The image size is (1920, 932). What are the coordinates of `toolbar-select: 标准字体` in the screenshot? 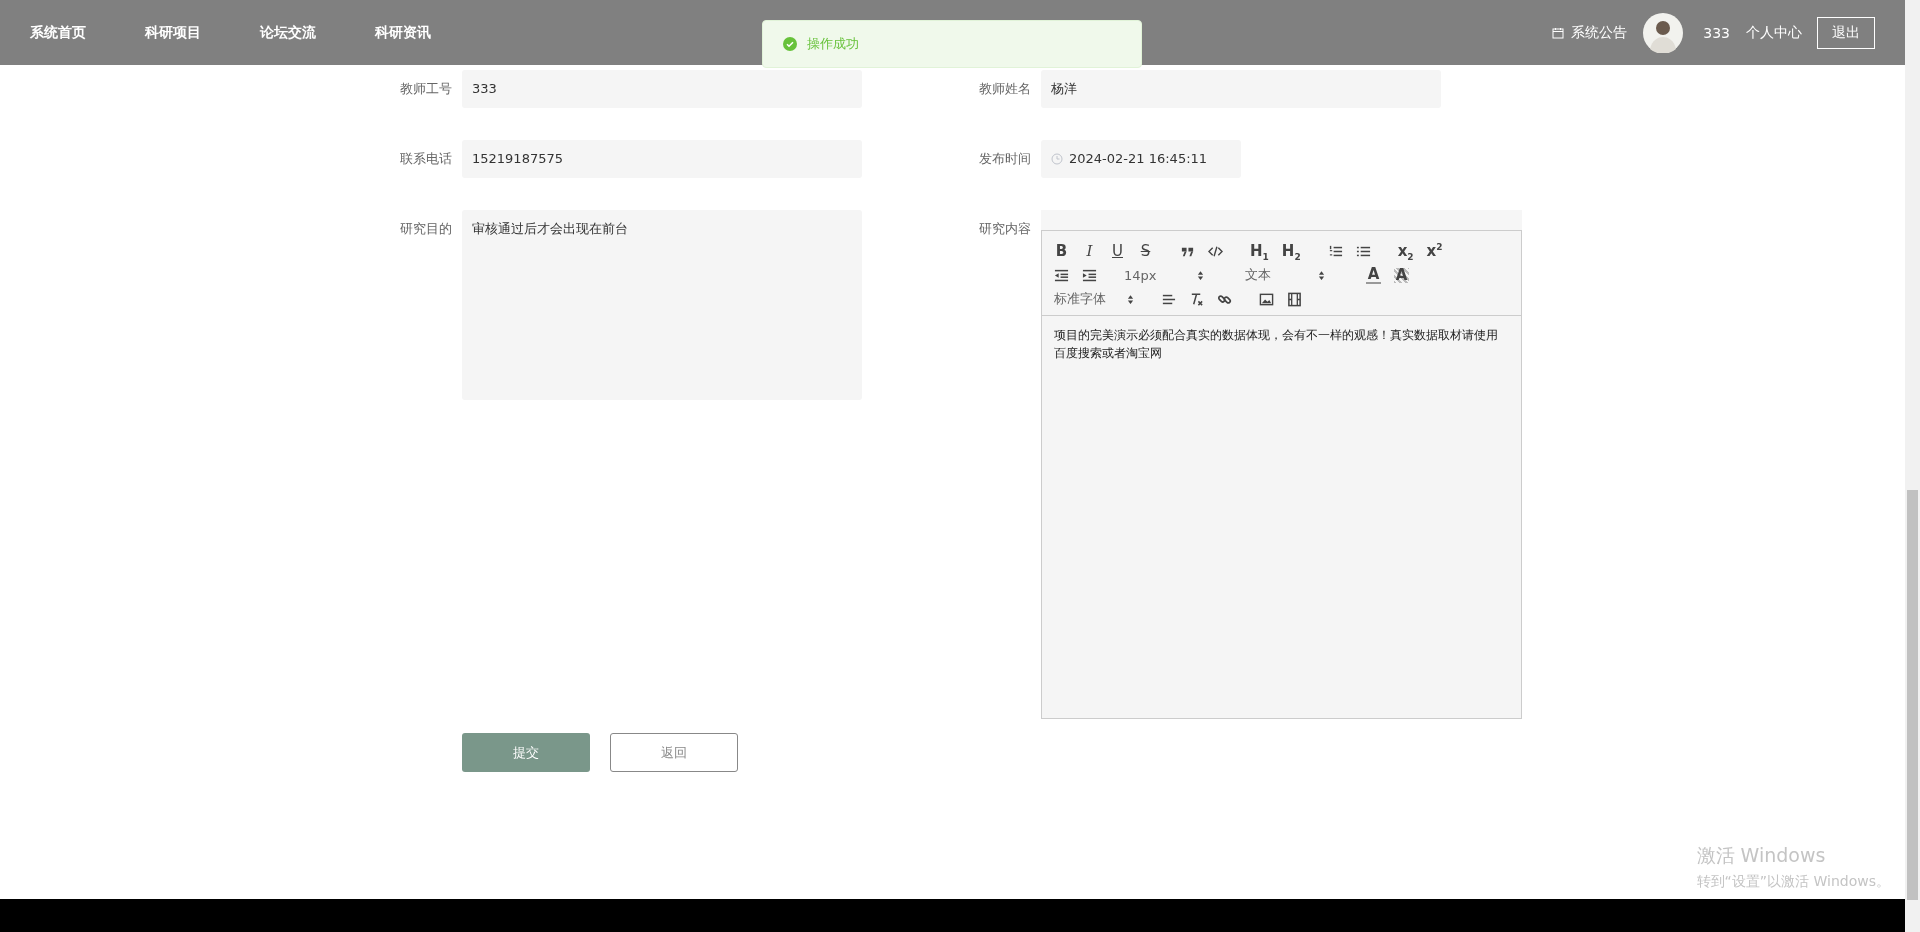 It's located at (1094, 299).